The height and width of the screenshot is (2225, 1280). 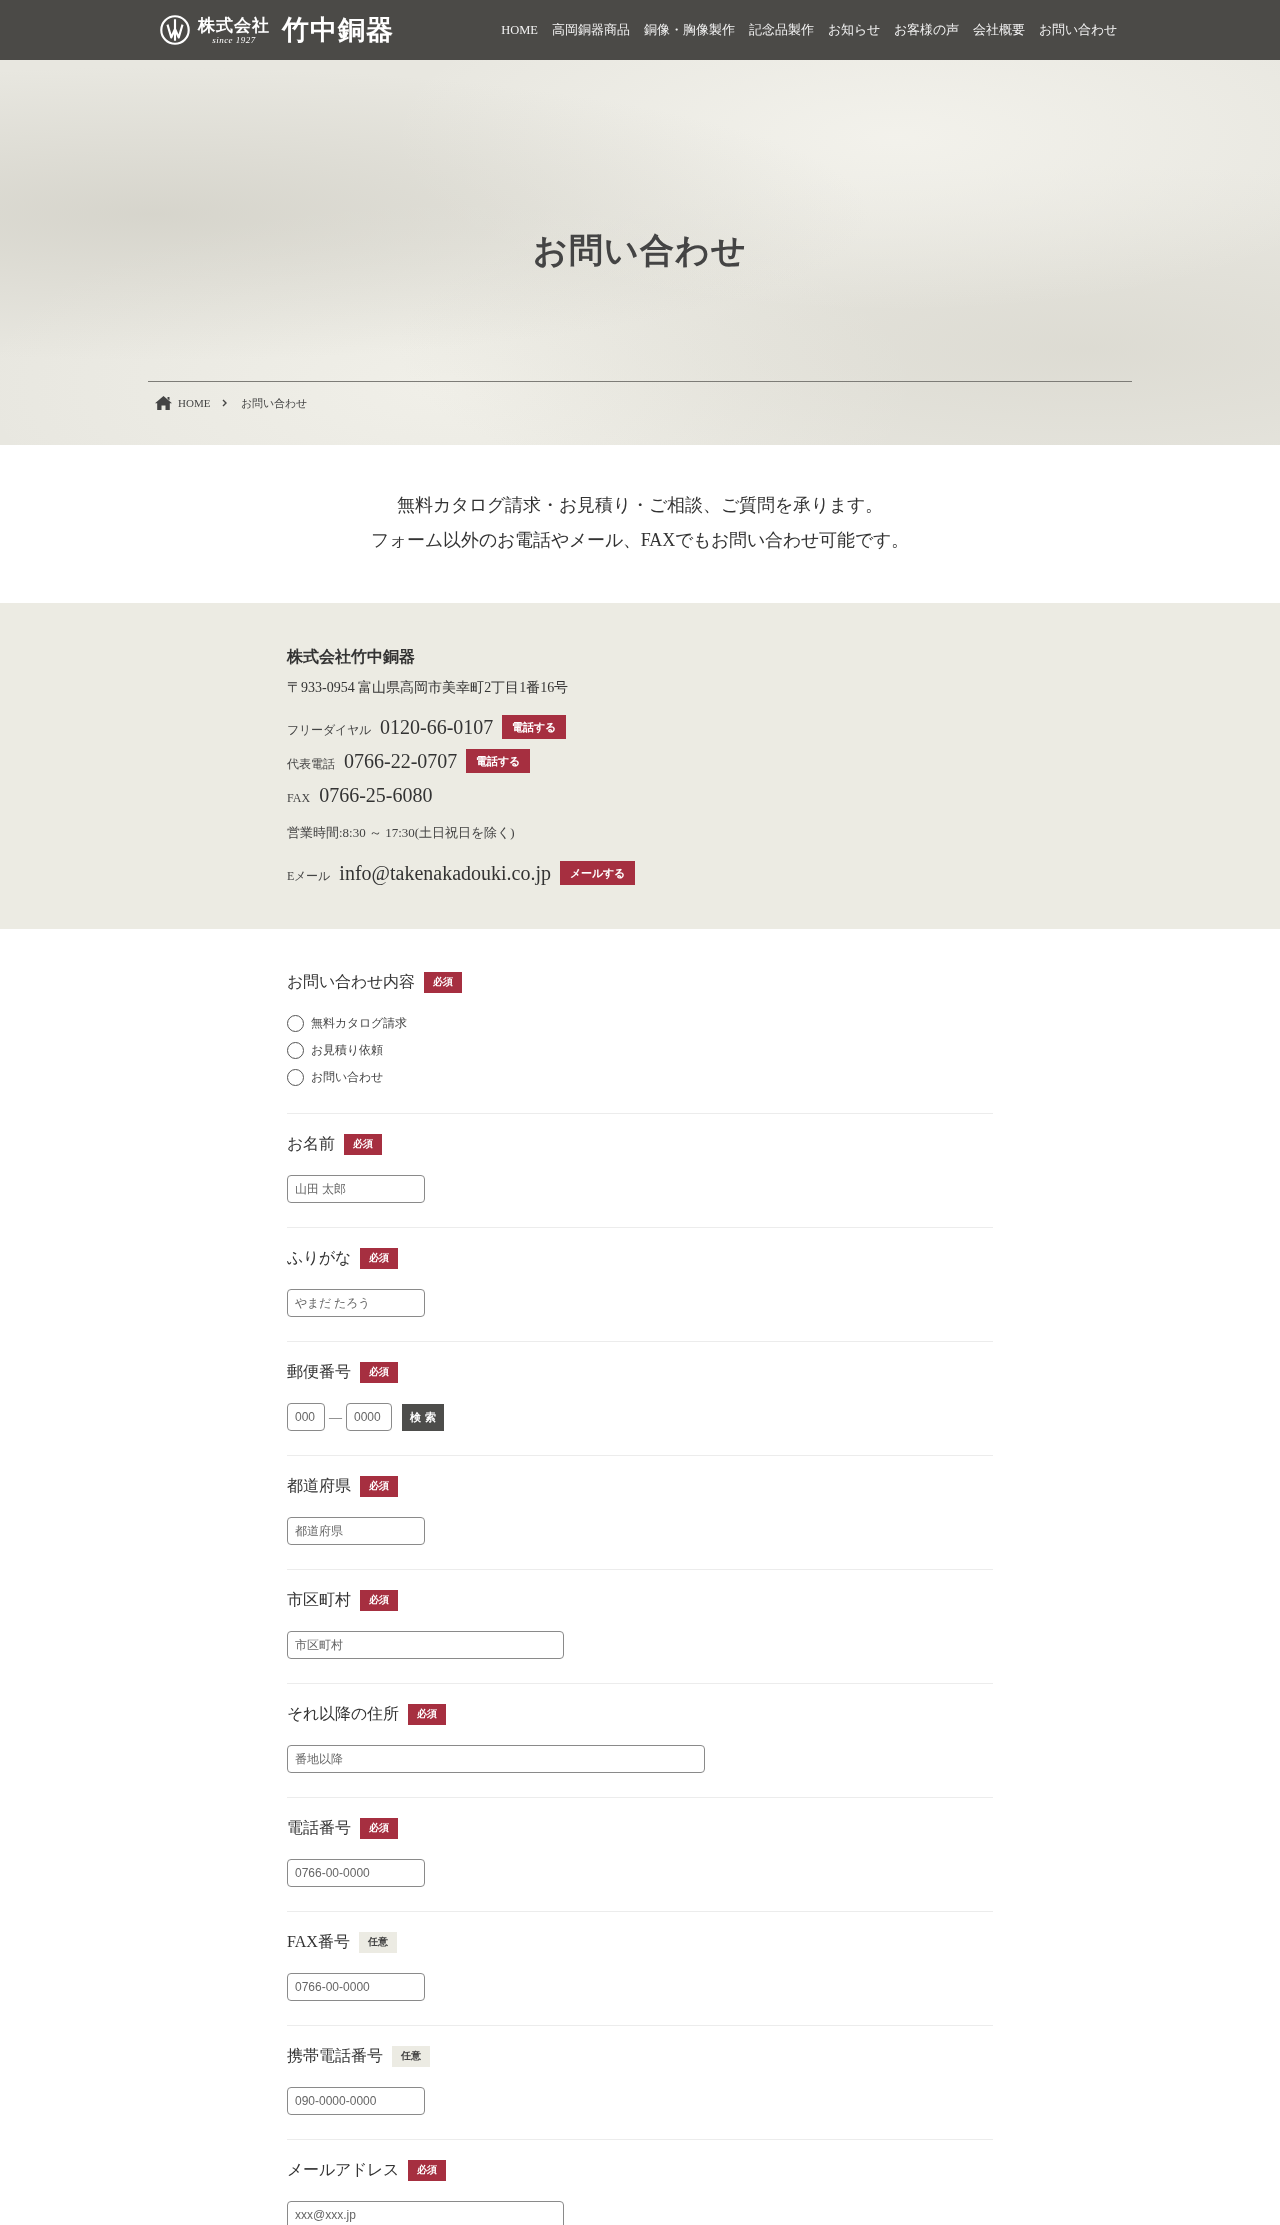 I want to click on hours-text: 営業時間:8:30 ～ 17:30(土日祝日を除く), so click(x=401, y=833).